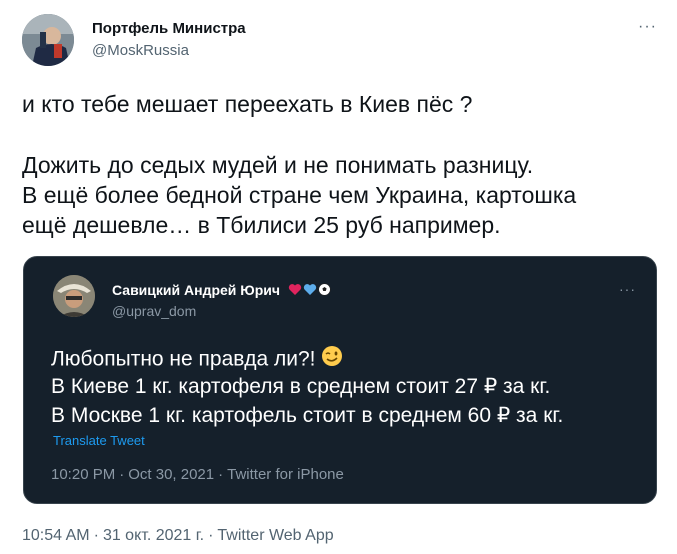 The height and width of the screenshot is (554, 677). I want to click on tweet-date: 31 окт. 2021 г., so click(153, 535).